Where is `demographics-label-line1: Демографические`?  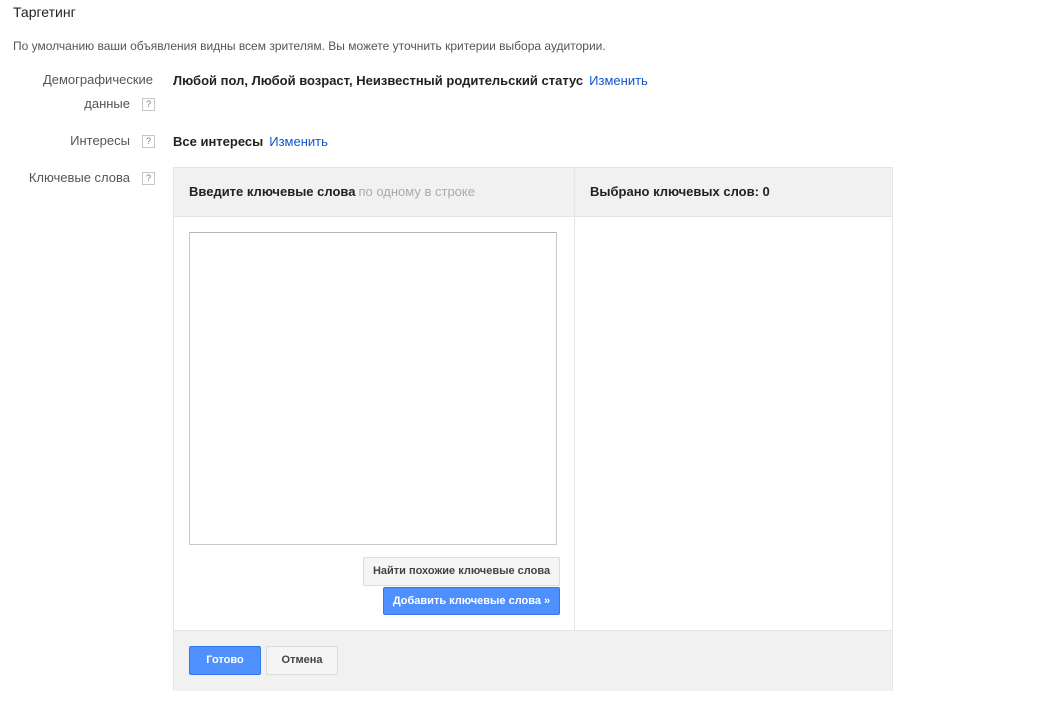
demographics-label-line1: Демографические is located at coordinates (97, 79).